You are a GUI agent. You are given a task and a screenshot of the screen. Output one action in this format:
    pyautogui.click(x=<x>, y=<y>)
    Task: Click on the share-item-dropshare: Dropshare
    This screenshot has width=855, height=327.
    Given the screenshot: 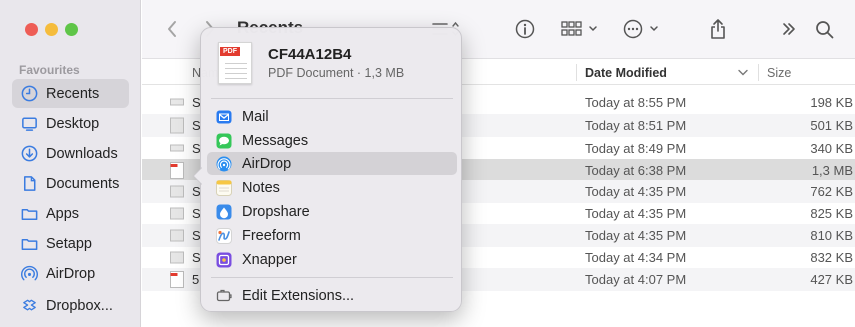 What is the action you would take?
    pyautogui.click(x=332, y=211)
    